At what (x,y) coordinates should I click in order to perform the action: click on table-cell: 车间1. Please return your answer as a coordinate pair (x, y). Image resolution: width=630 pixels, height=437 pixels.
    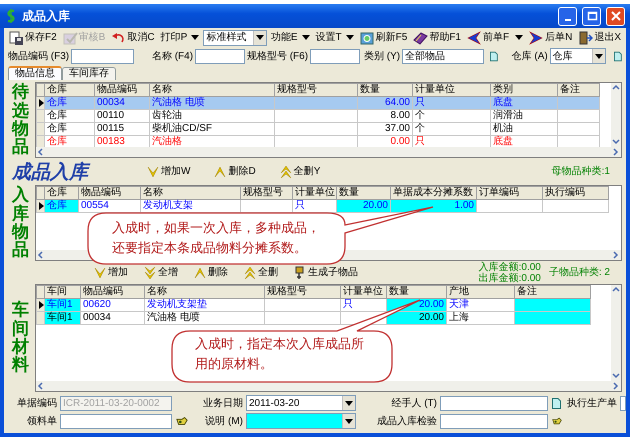
    Looking at the image, I should click on (62, 305).